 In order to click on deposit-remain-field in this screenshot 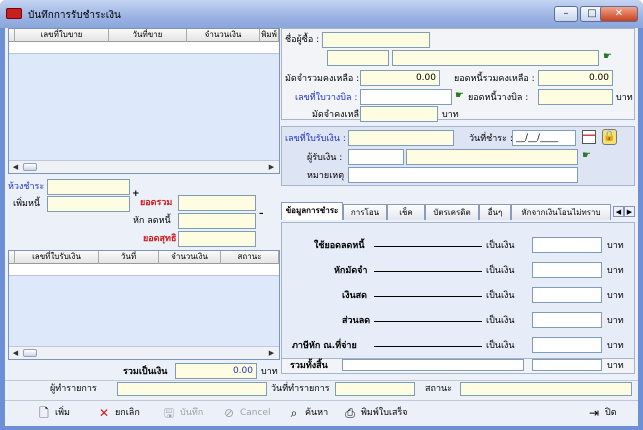, I will do `click(399, 114)`.